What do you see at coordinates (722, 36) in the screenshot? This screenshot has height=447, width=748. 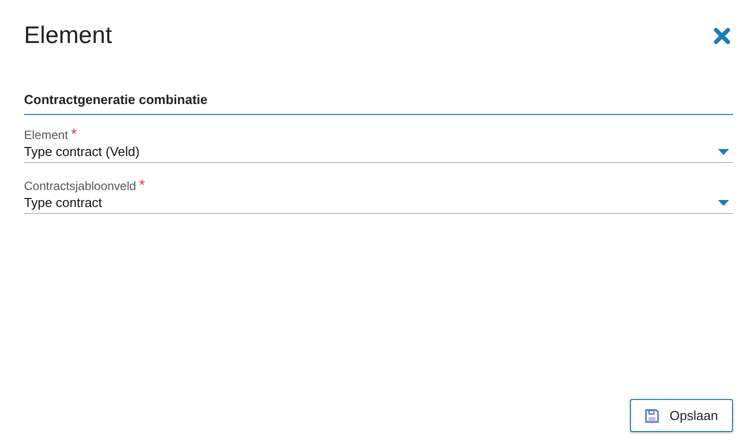 I see `close-icon` at bounding box center [722, 36].